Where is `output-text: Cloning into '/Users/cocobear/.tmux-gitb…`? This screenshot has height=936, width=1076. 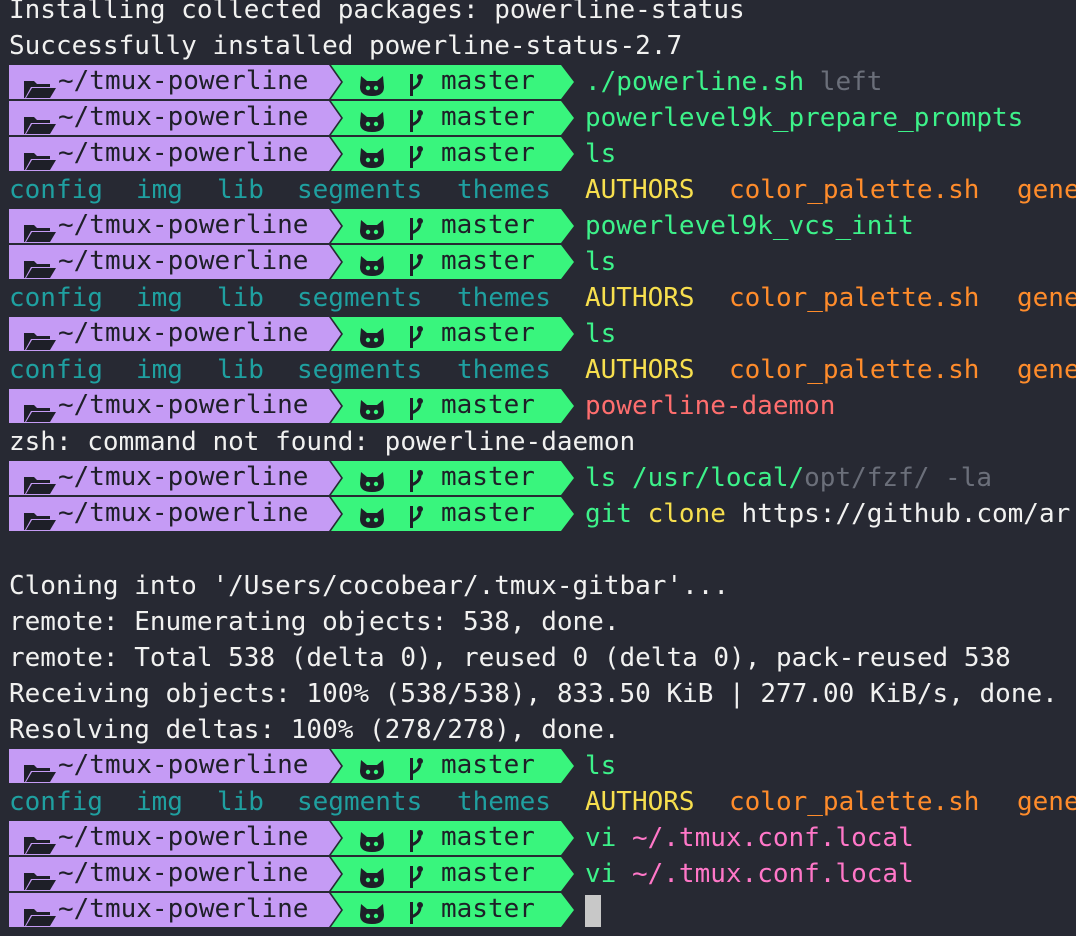 output-text: Cloning into '/Users/cocobear/.tmux-gitb… is located at coordinates (369, 586).